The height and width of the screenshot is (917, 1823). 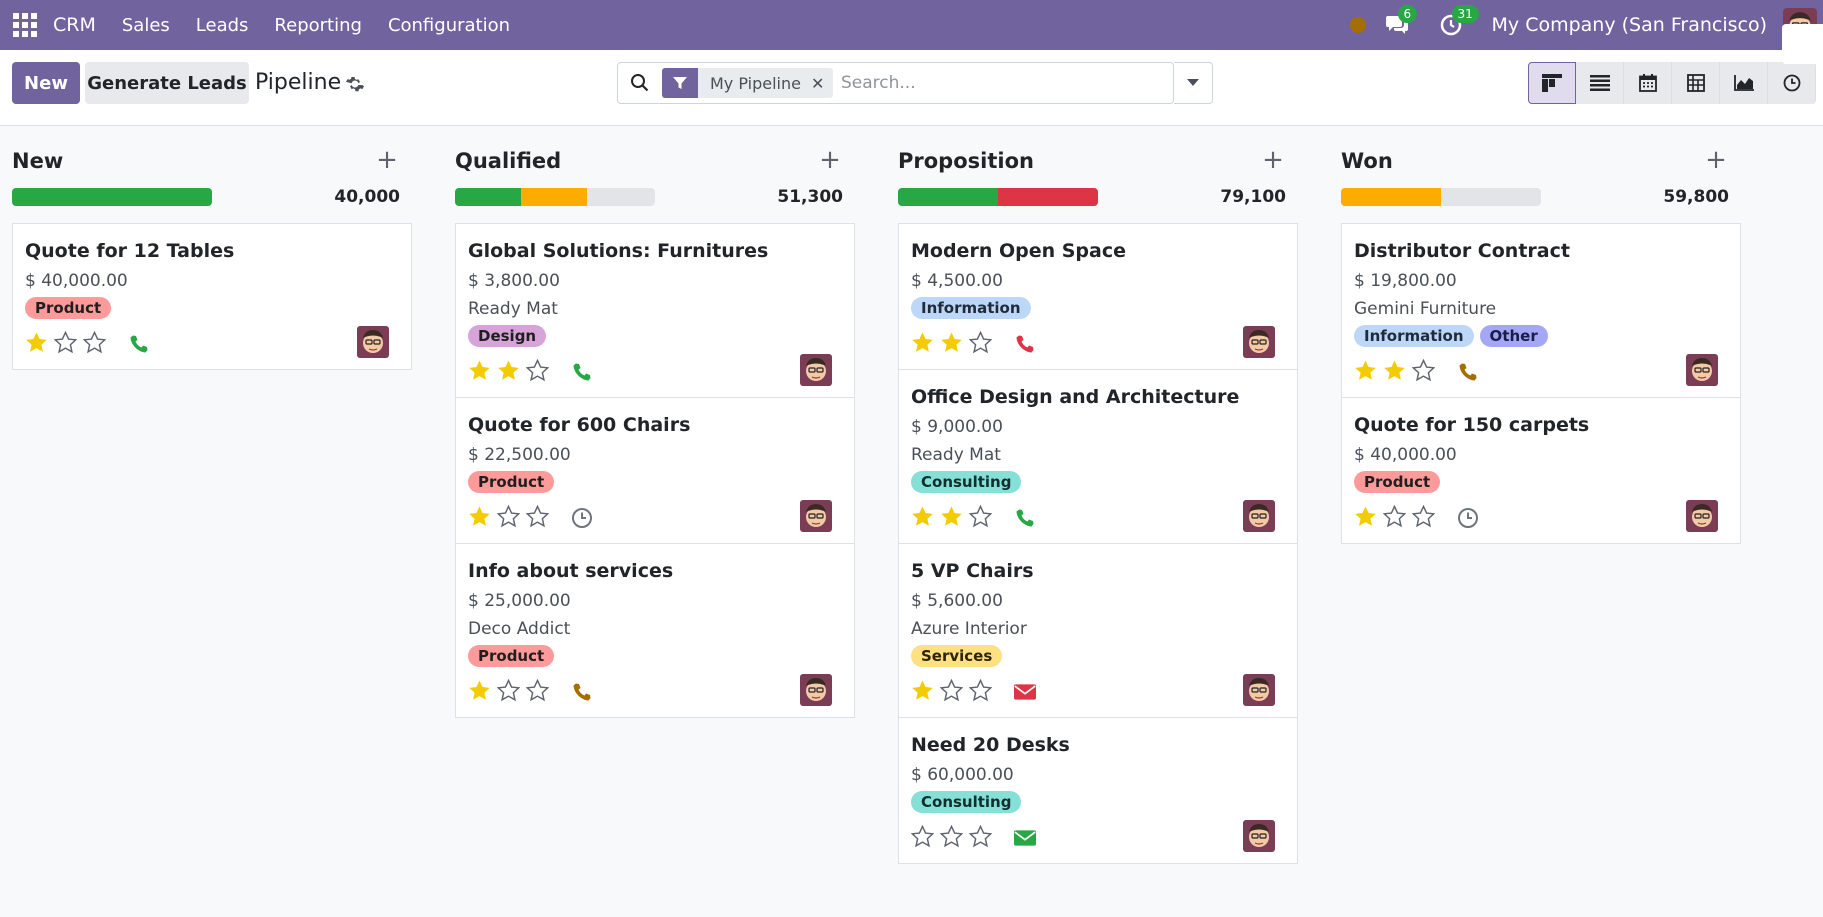 What do you see at coordinates (25, 25) in the screenshot?
I see `apps-menu-icon` at bounding box center [25, 25].